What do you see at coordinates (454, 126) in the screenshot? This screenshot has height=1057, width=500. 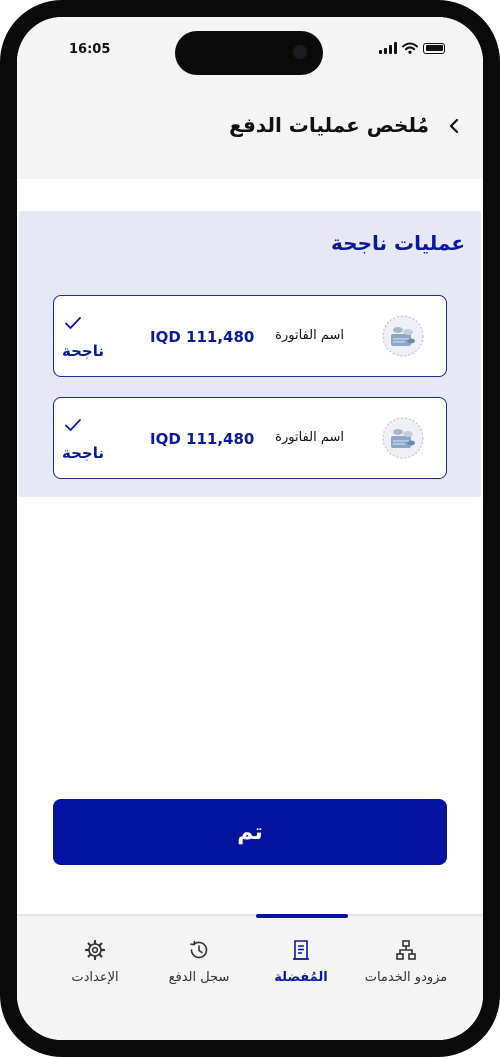 I see `chevron-left-icon` at bounding box center [454, 126].